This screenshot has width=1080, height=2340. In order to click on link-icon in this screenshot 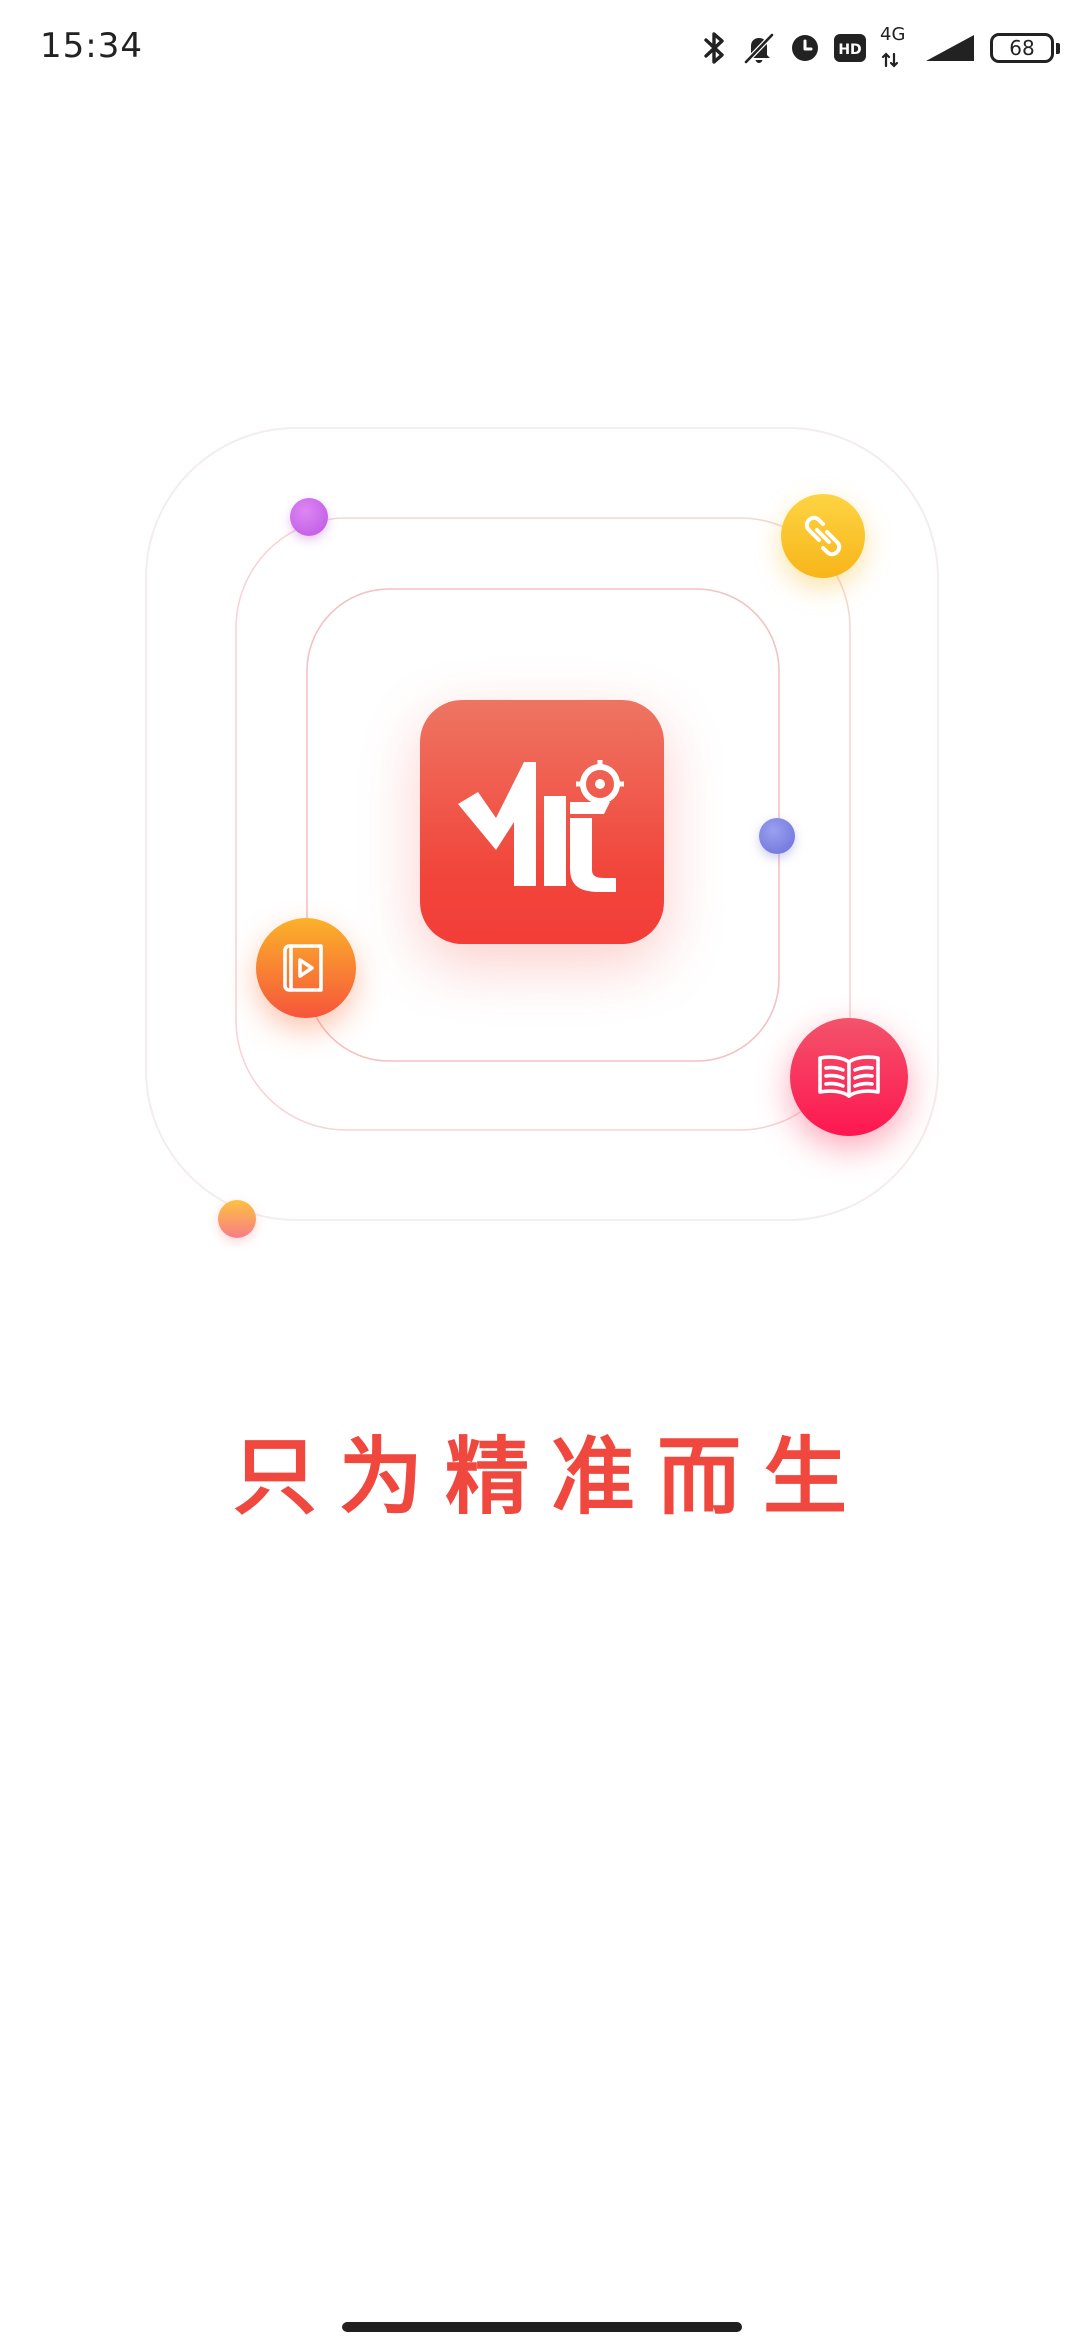, I will do `click(823, 536)`.